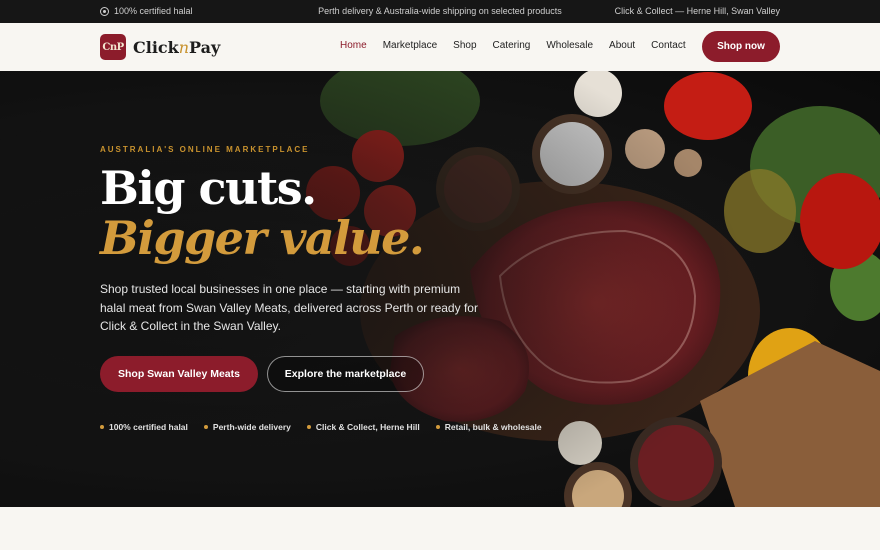  What do you see at coordinates (208, 188) in the screenshot?
I see `hero-headline: Big cuts.` at bounding box center [208, 188].